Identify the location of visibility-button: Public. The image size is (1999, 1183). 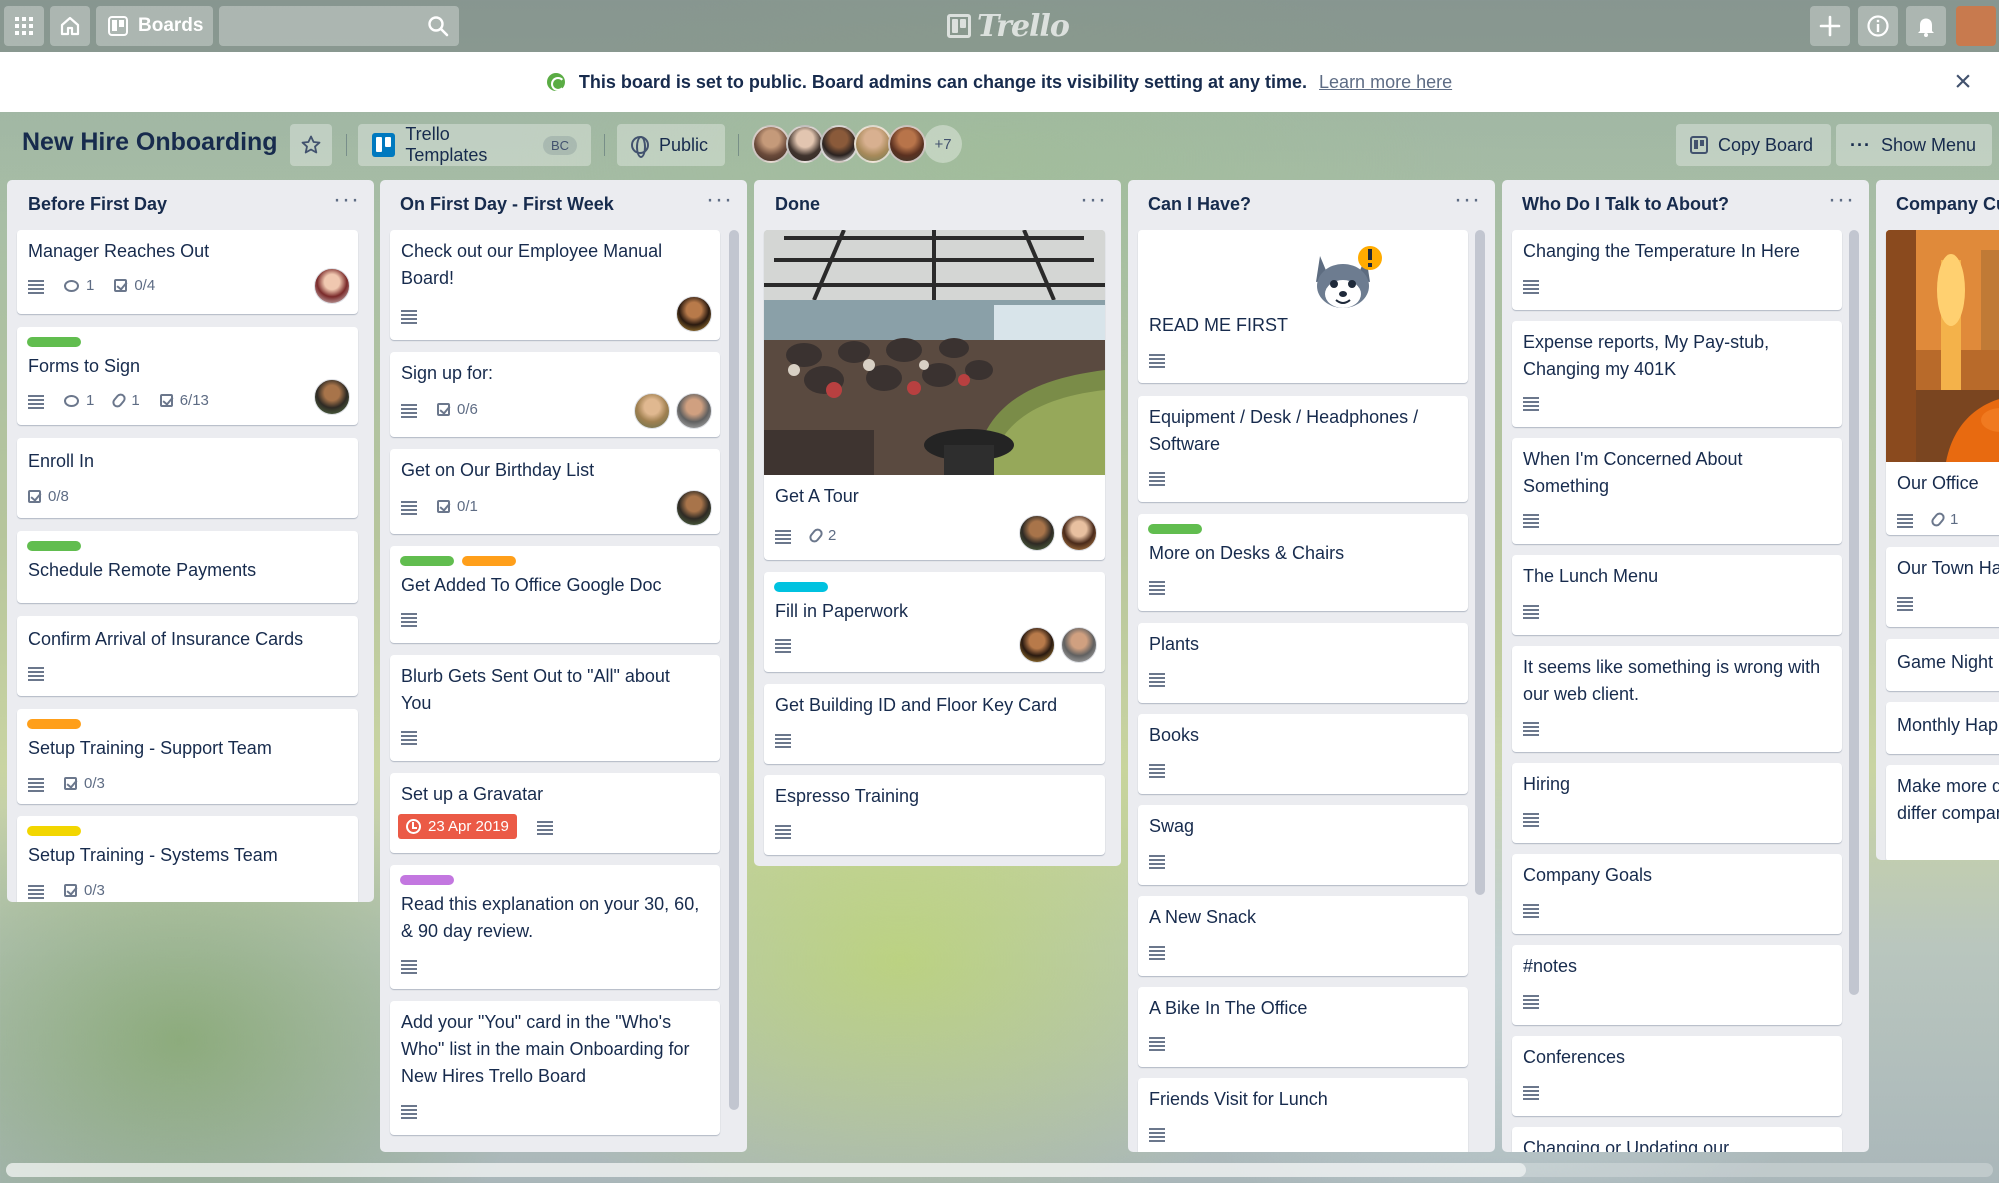
(671, 145).